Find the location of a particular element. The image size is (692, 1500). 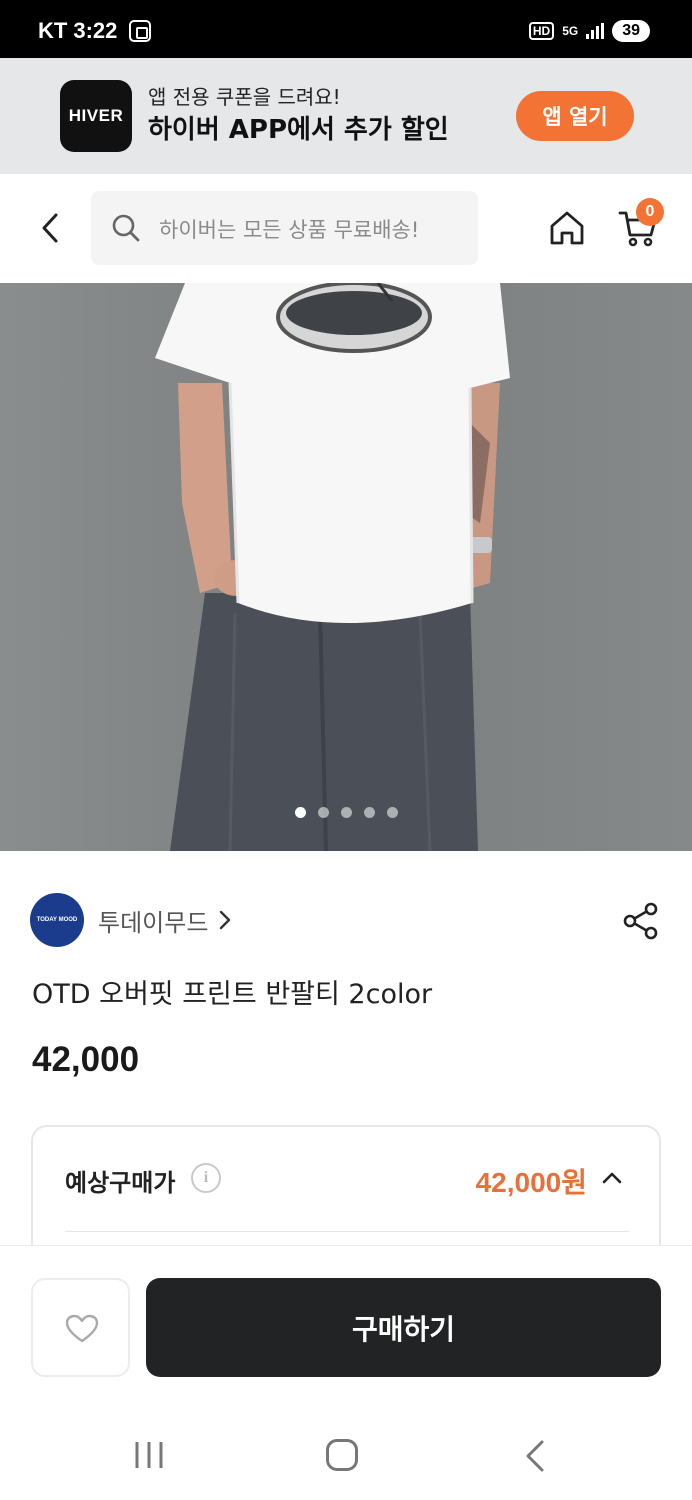

banner-text: 앱 전용 쿠폰을 드려요! 하이버 APP에서 추가 할인 is located at coordinates (298, 116).